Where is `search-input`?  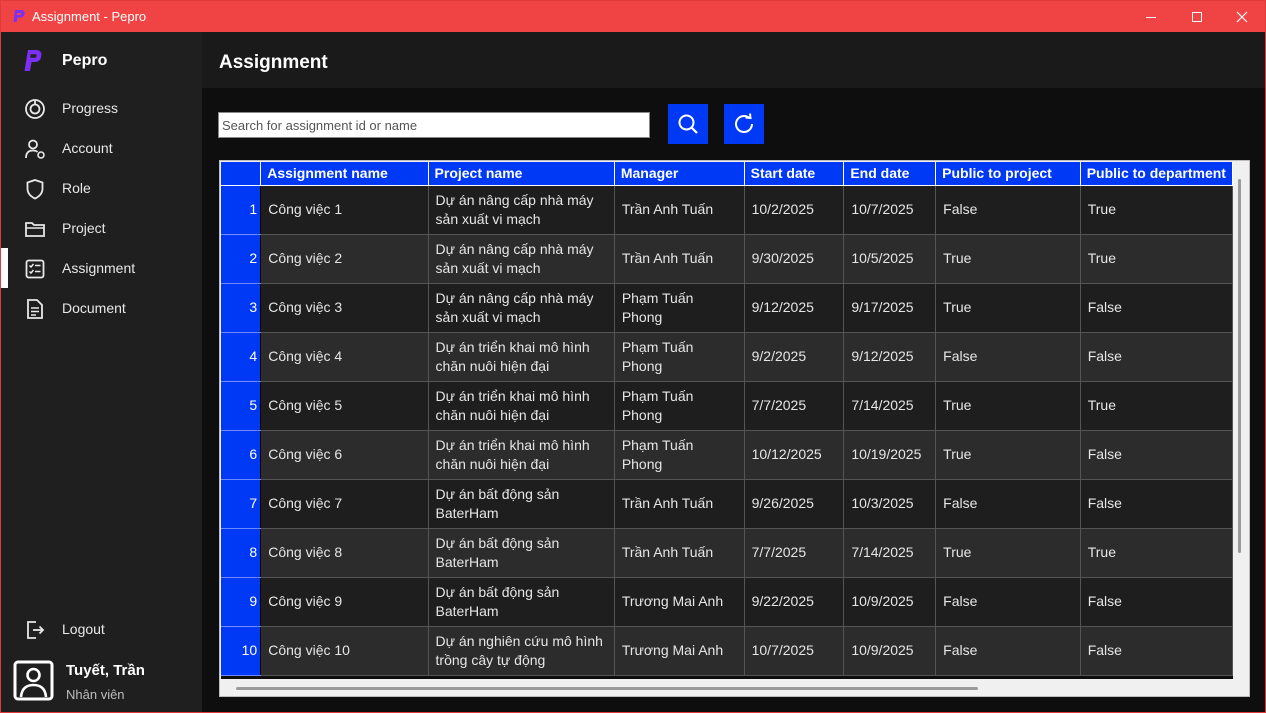 search-input is located at coordinates (434, 125).